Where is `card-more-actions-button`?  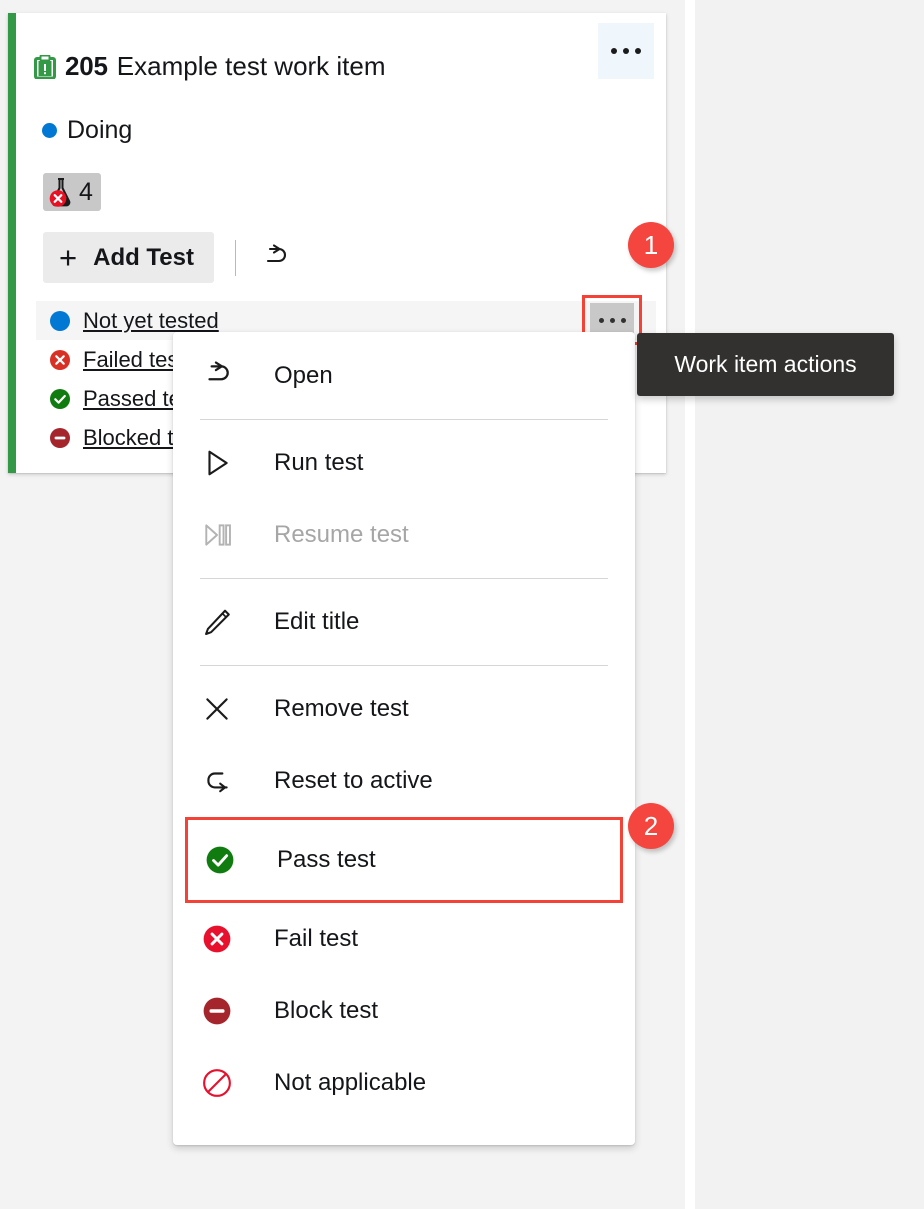
card-more-actions-button is located at coordinates (626, 51).